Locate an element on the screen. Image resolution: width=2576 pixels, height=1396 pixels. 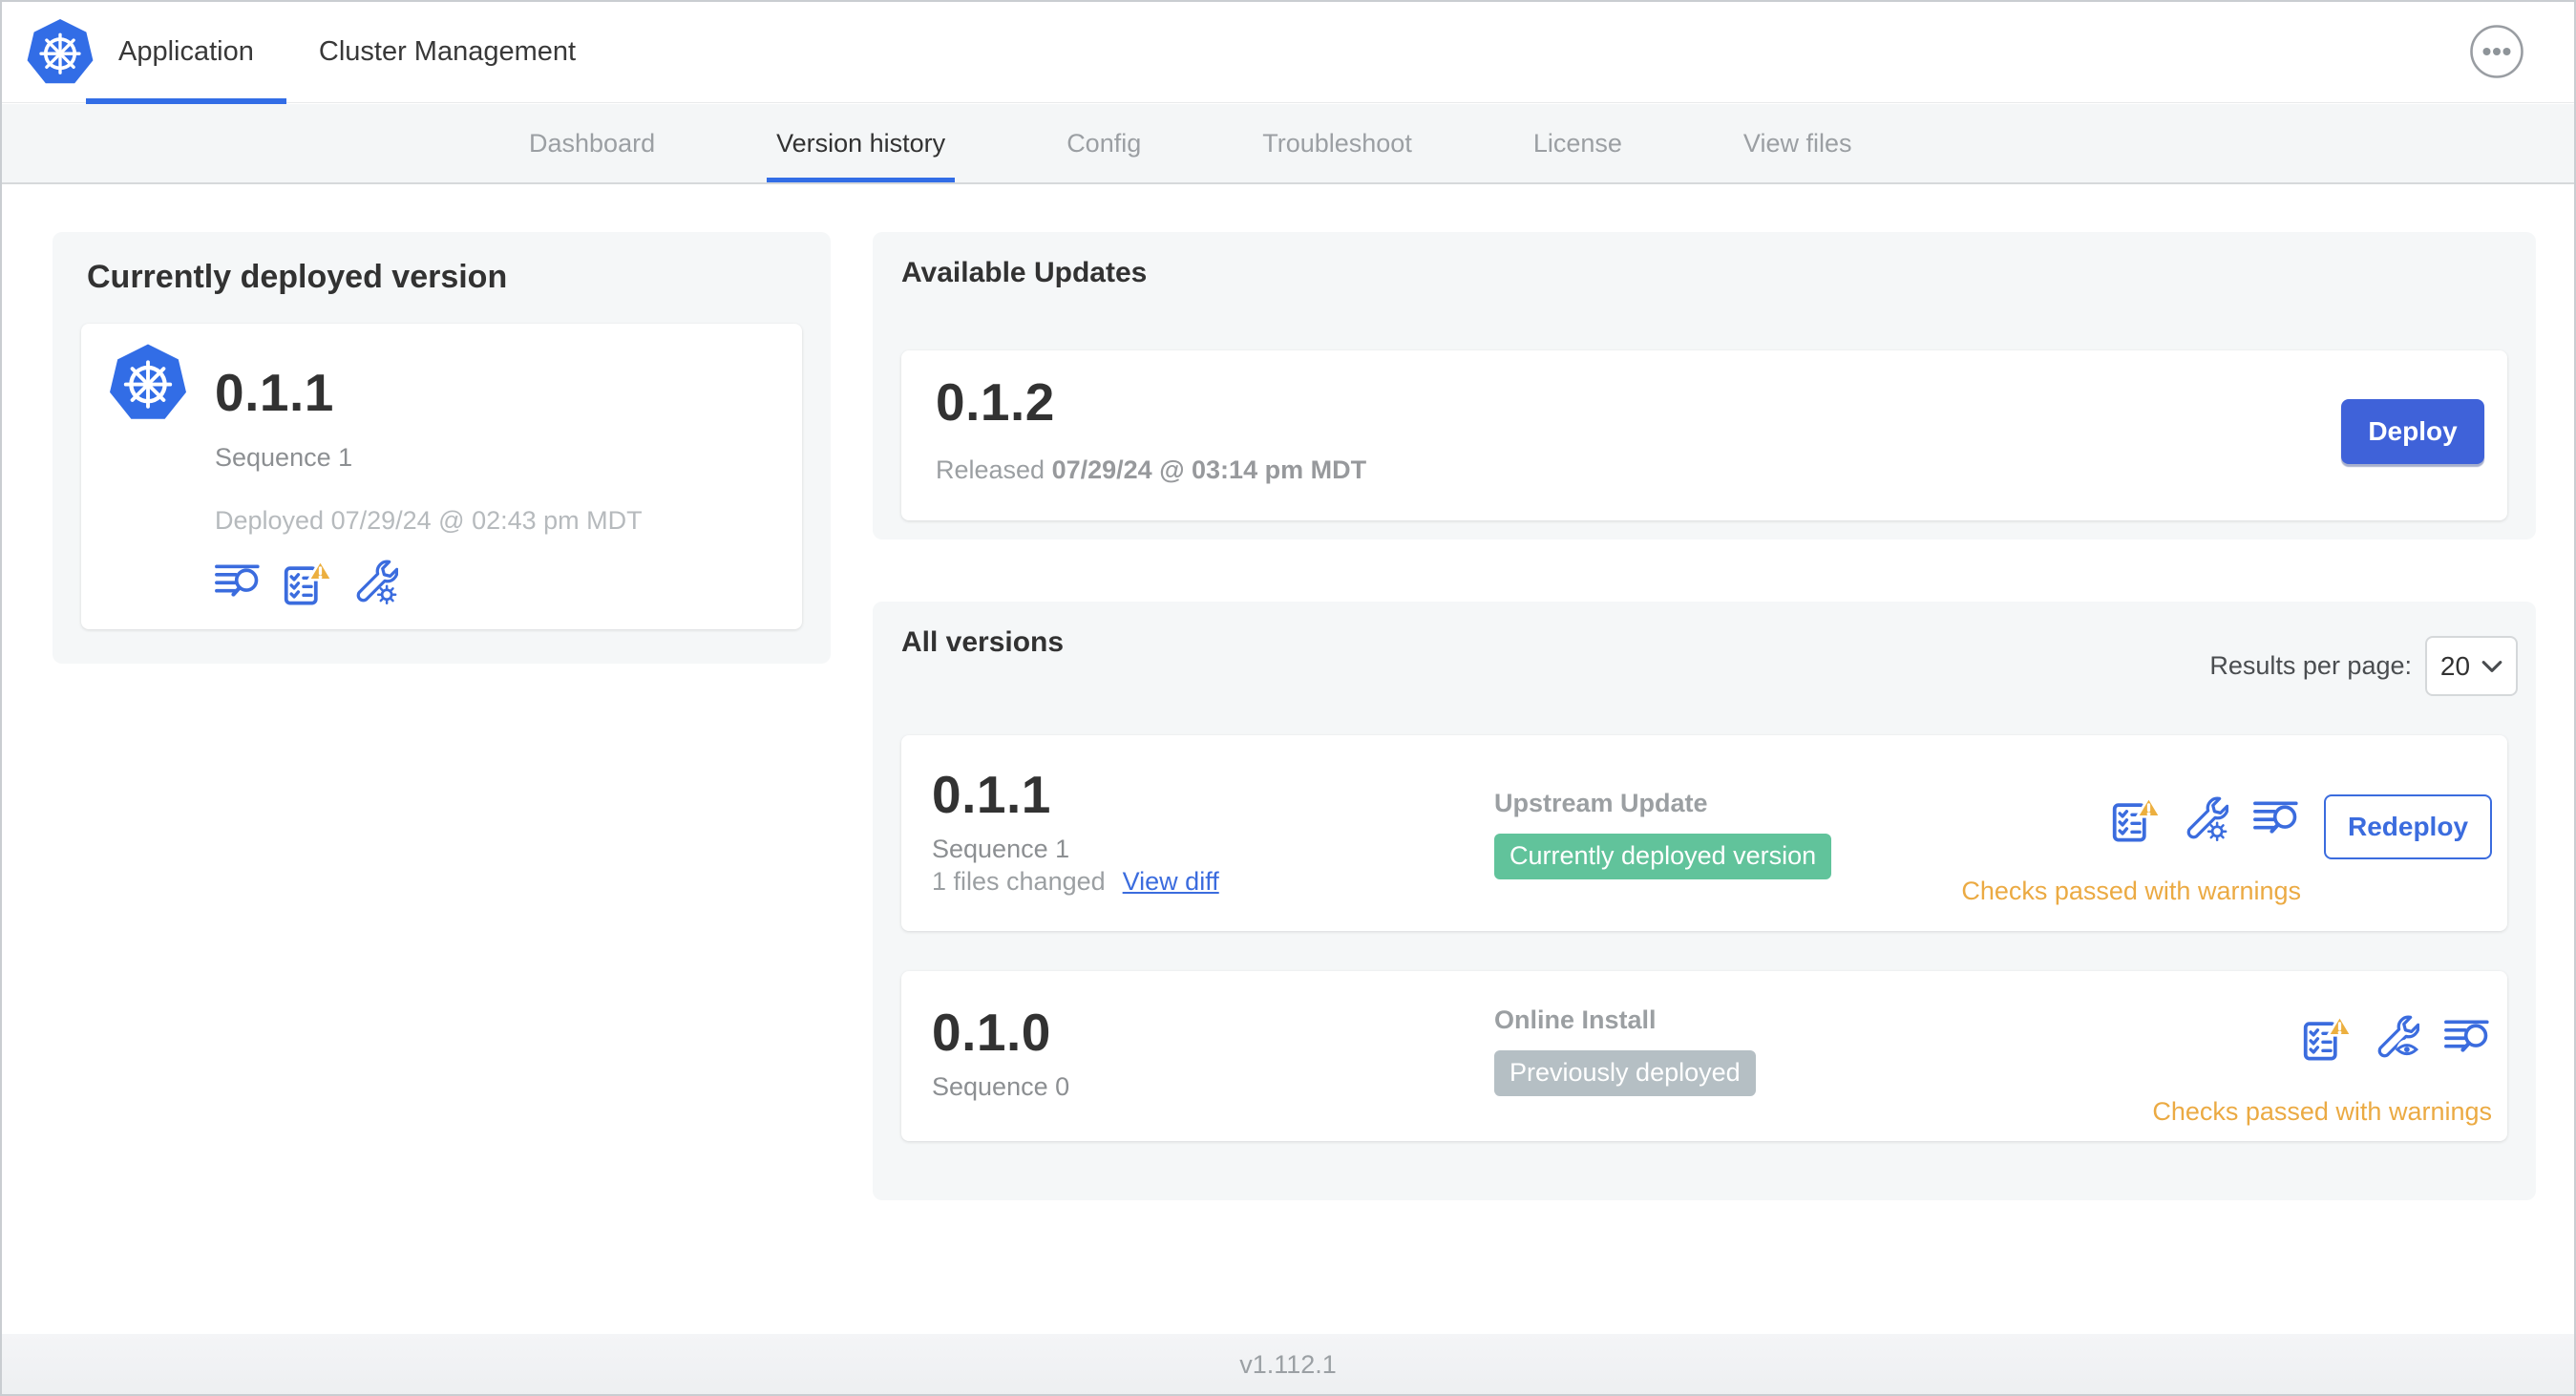
deployed-version-number: 0.1.1 is located at coordinates (274, 392).